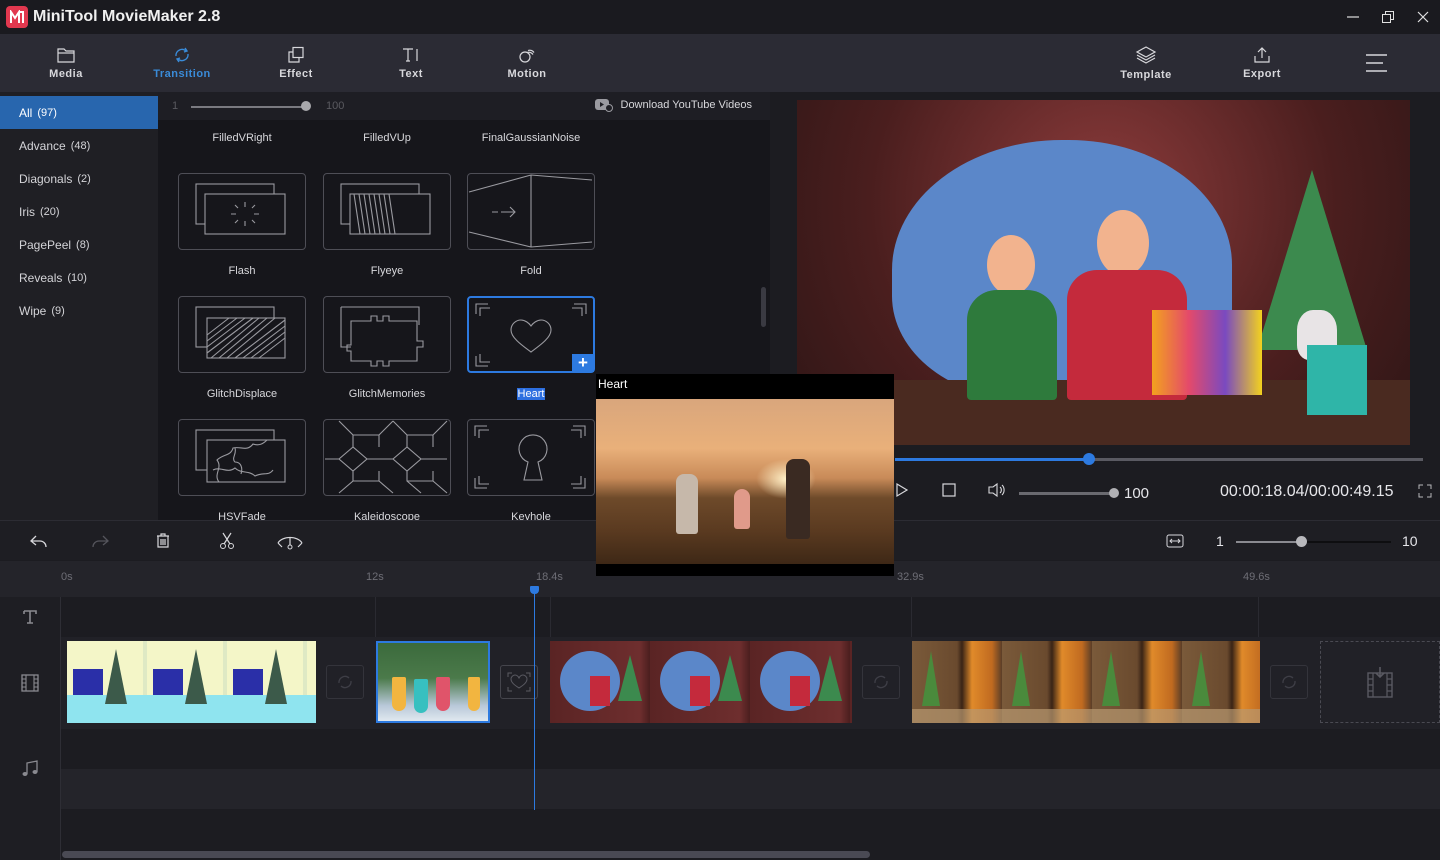 This screenshot has width=1440, height=860. I want to click on youtube-download-icon, so click(603, 105).